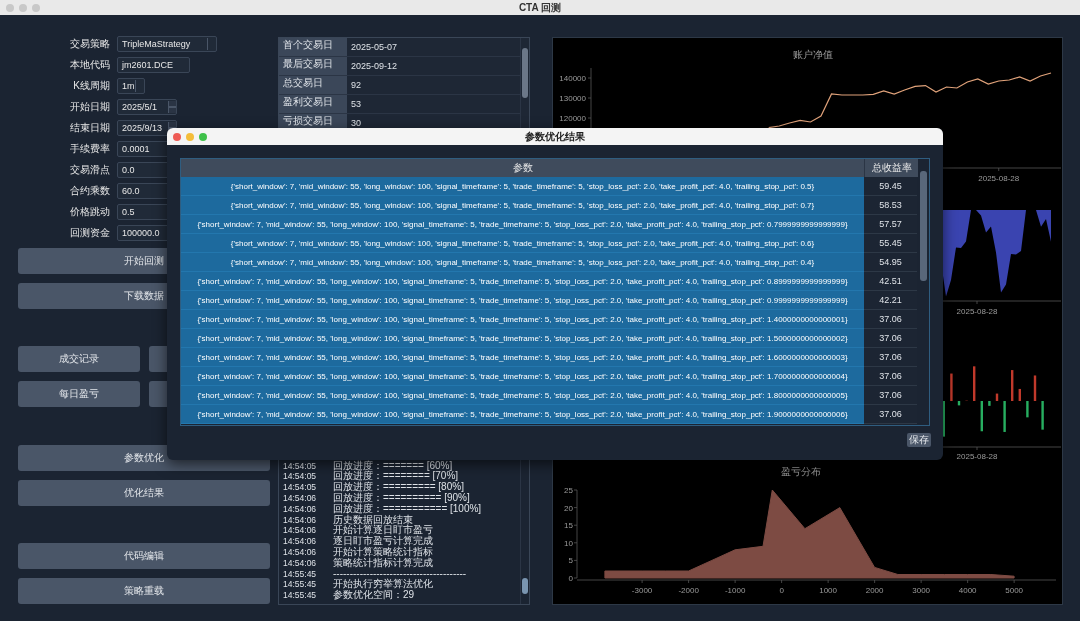 The height and width of the screenshot is (621, 1080). I want to click on maximize-icon, so click(203, 136).